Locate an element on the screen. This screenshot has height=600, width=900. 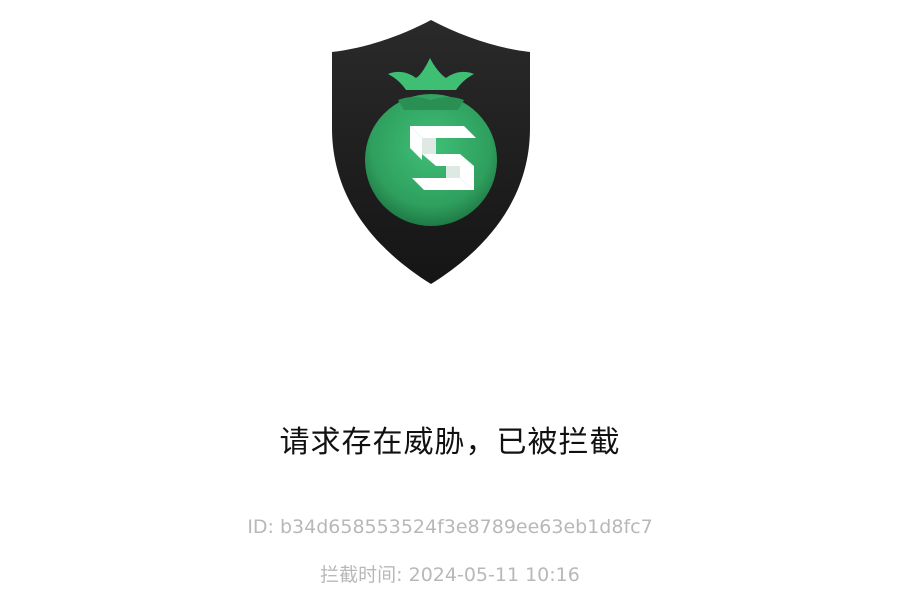
shield-s-logo-icon is located at coordinates (431, 152).